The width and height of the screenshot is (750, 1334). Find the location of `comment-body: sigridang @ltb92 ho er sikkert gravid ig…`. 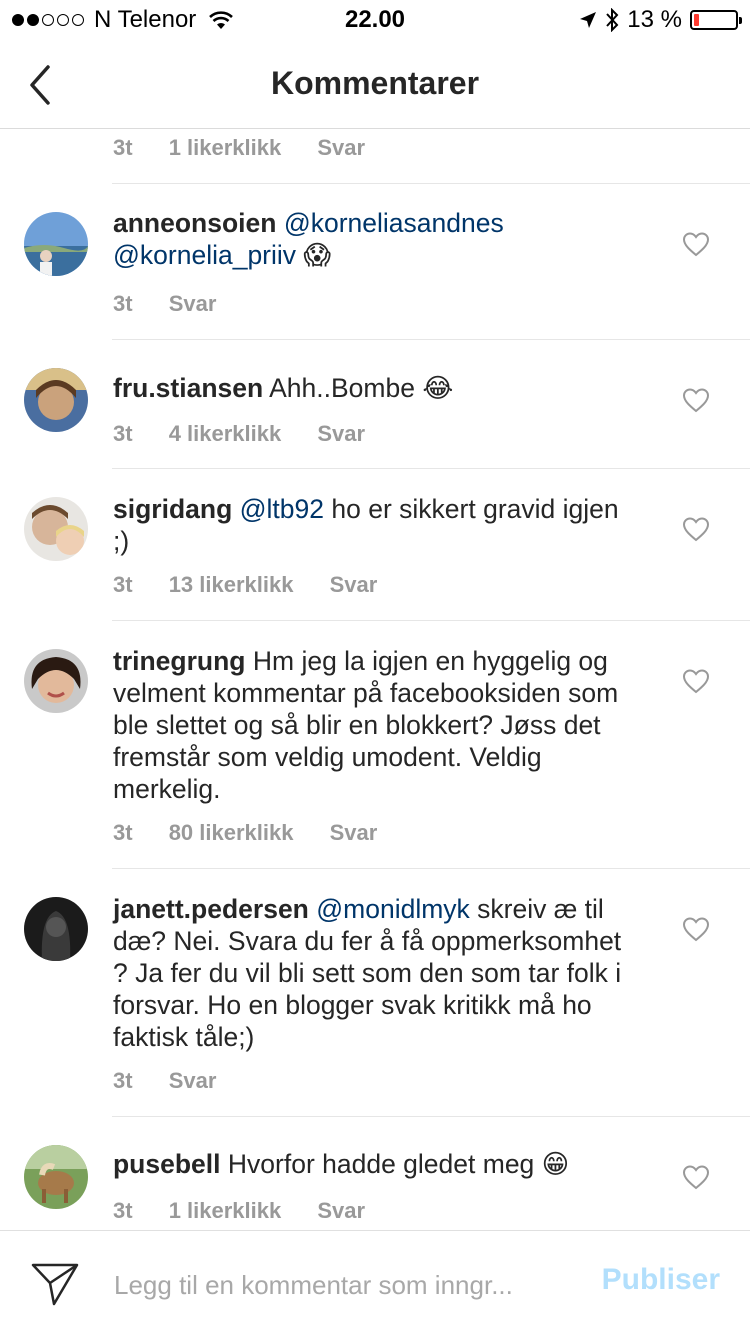

comment-body: sigridang @ltb92 ho er sikkert gravid ig… is located at coordinates (373, 525).